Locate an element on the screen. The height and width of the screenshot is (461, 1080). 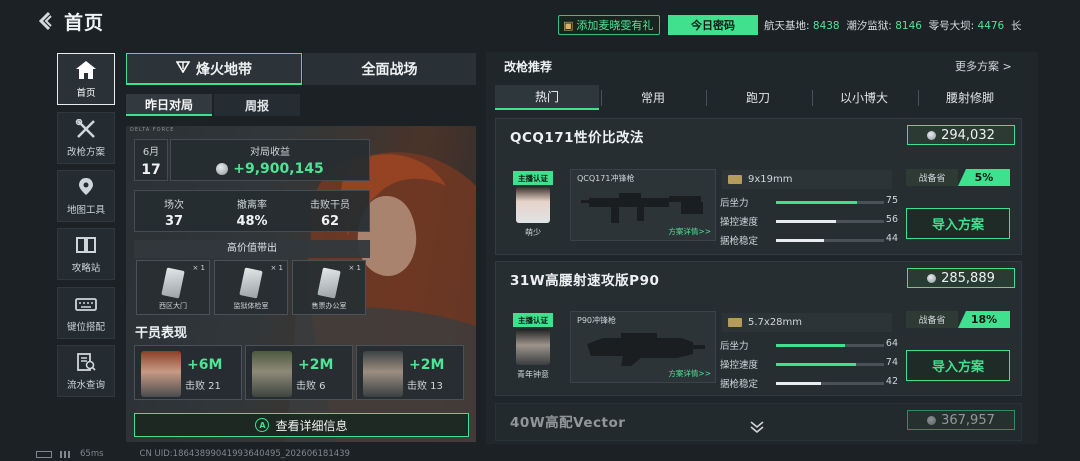
operator-gain: +2M is located at coordinates (316, 365).